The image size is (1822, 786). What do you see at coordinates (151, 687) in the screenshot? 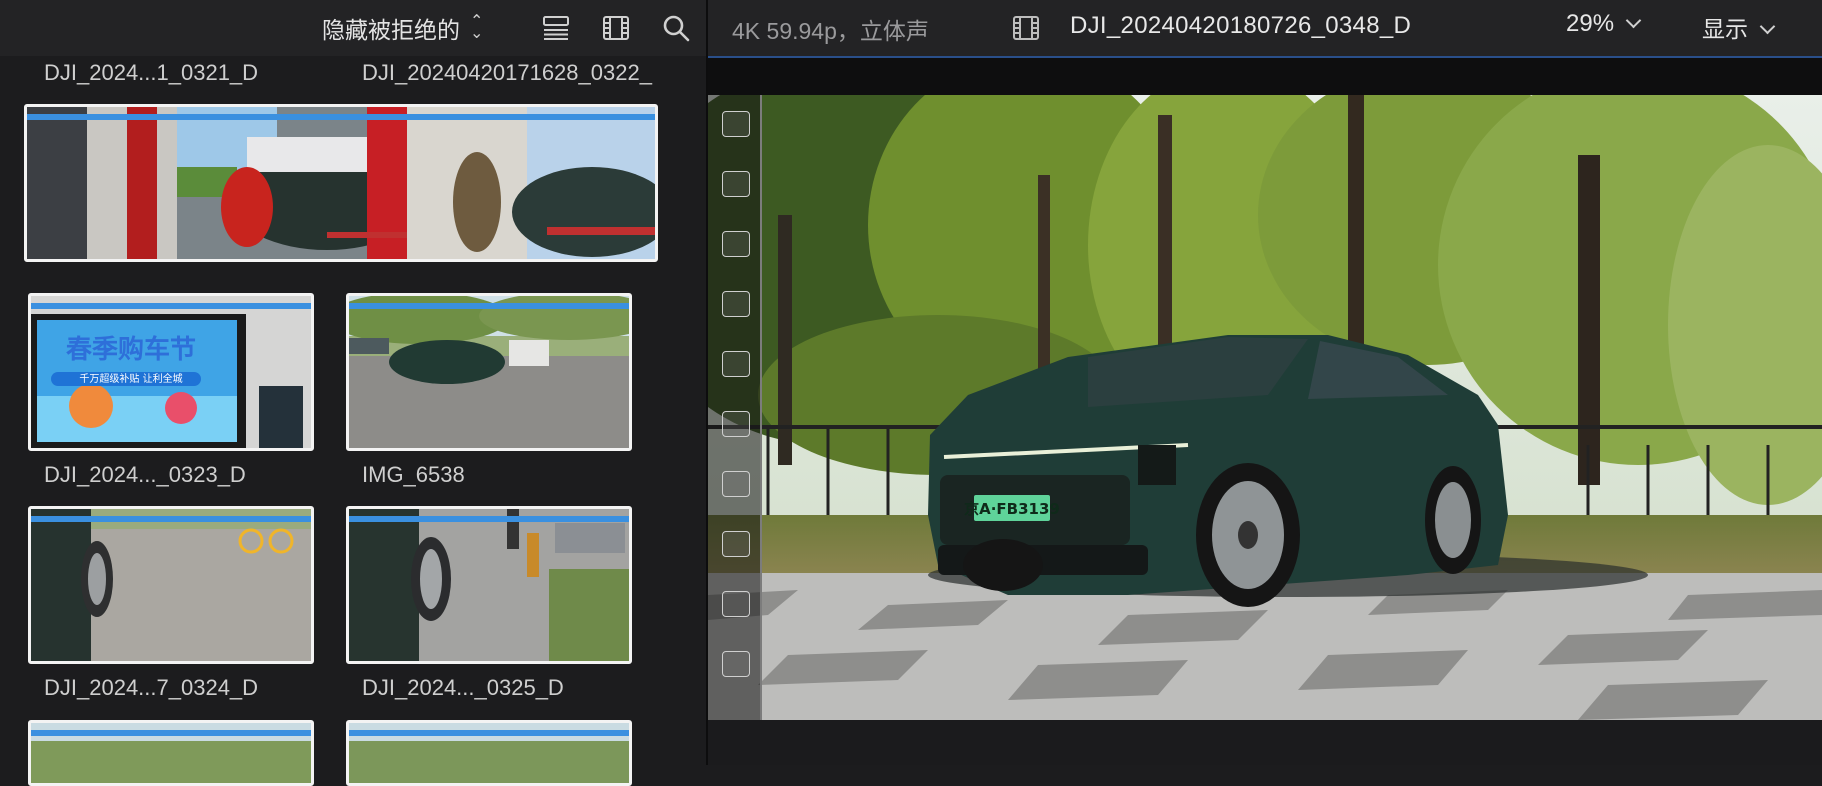
I see `clip-label: DJI_2024...7_0324_D` at bounding box center [151, 687].